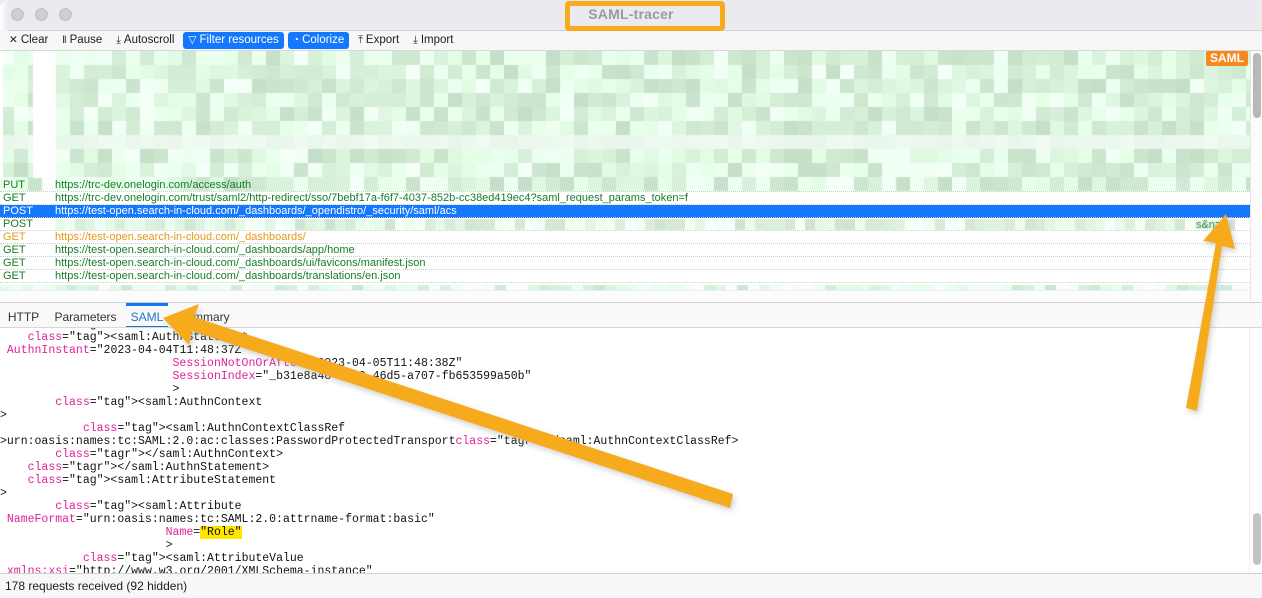  I want to click on export-icon: ⤒, so click(360, 39).